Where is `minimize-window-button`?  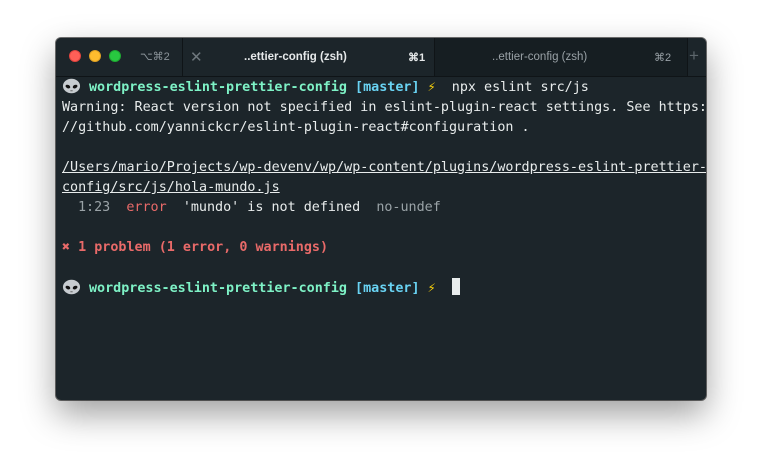
minimize-window-button is located at coordinates (95, 56).